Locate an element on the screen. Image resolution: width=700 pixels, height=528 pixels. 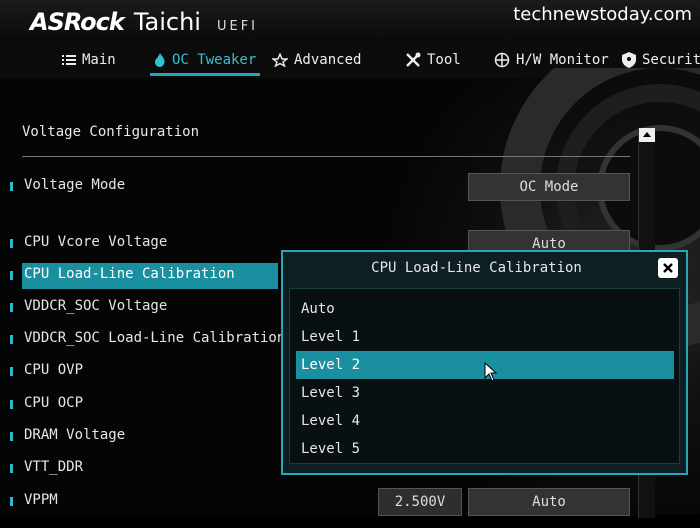
star-icon is located at coordinates (280, 60).